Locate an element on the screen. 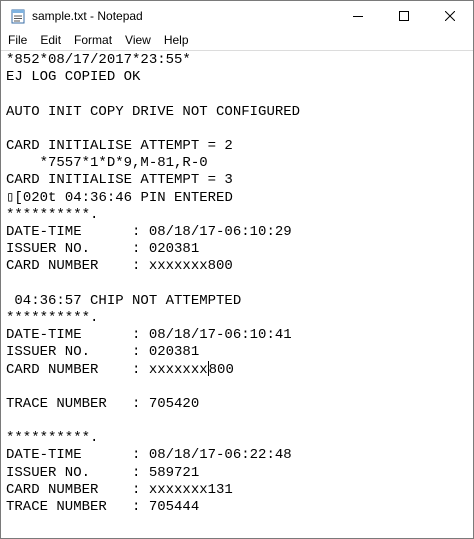 The width and height of the screenshot is (474, 539). close-button is located at coordinates (450, 16).